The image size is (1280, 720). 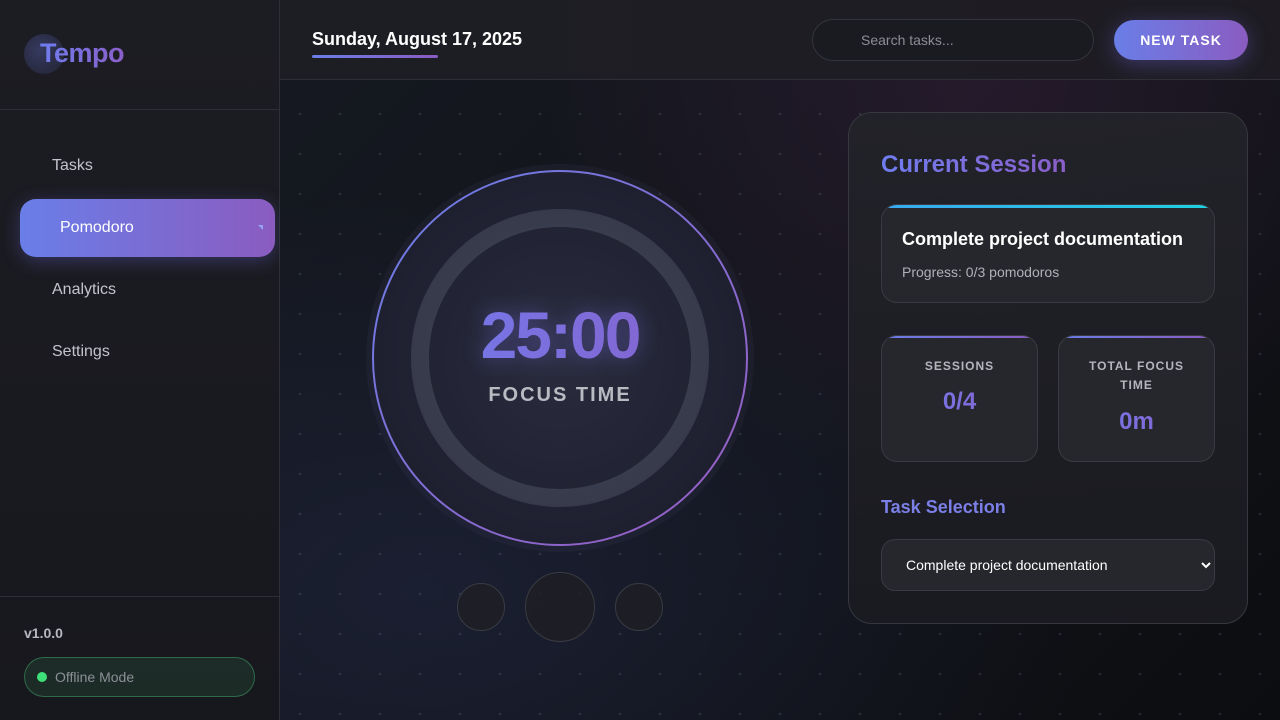 What do you see at coordinates (959, 402) in the screenshot?
I see `stat-value: 0/4` at bounding box center [959, 402].